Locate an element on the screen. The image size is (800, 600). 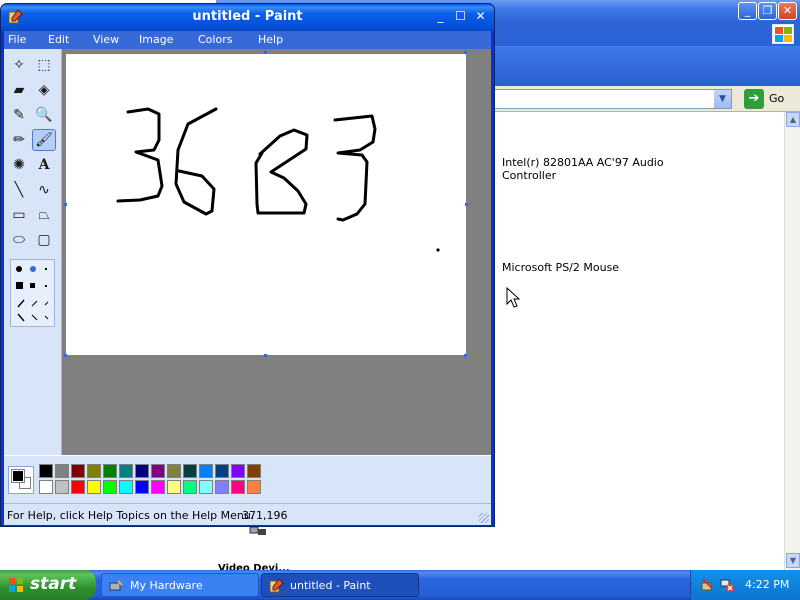
system-tray: 4:22 PM is located at coordinates (745, 585).